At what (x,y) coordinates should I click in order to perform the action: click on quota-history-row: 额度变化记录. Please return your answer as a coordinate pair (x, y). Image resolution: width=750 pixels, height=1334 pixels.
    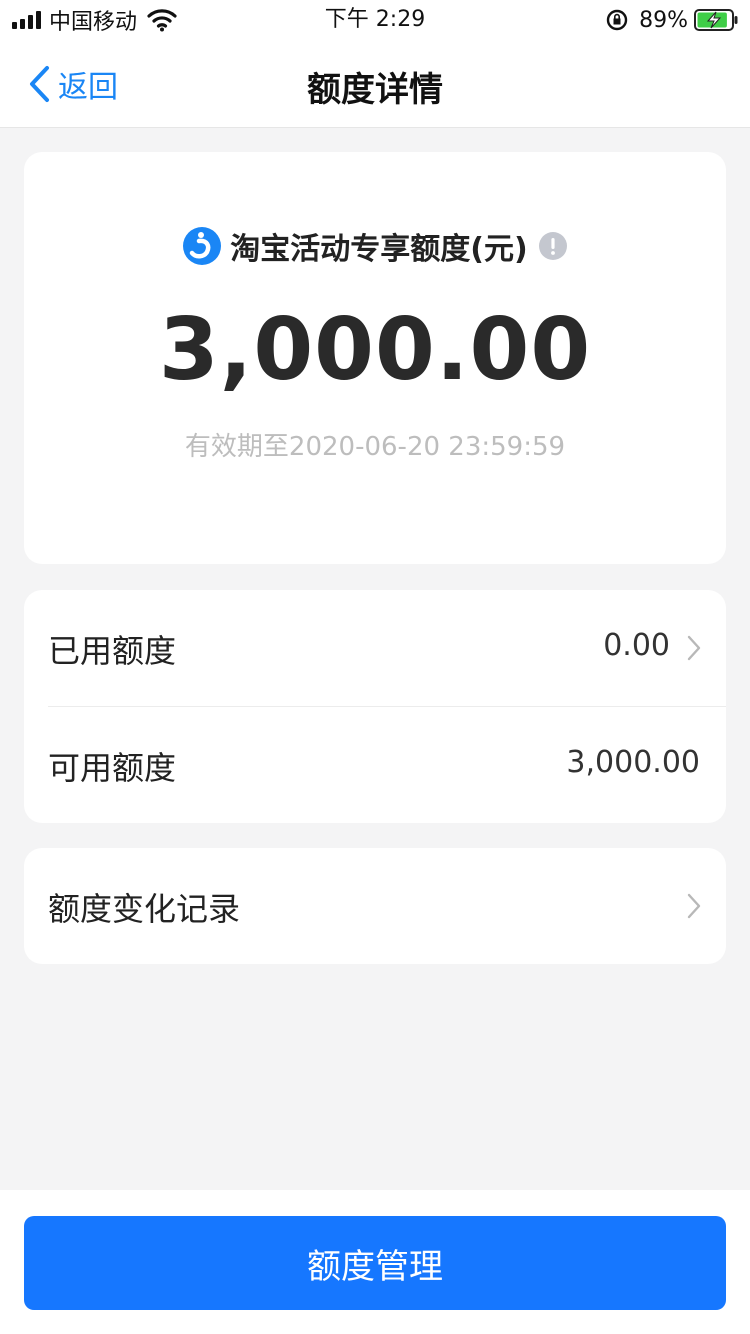
    Looking at the image, I should click on (375, 906).